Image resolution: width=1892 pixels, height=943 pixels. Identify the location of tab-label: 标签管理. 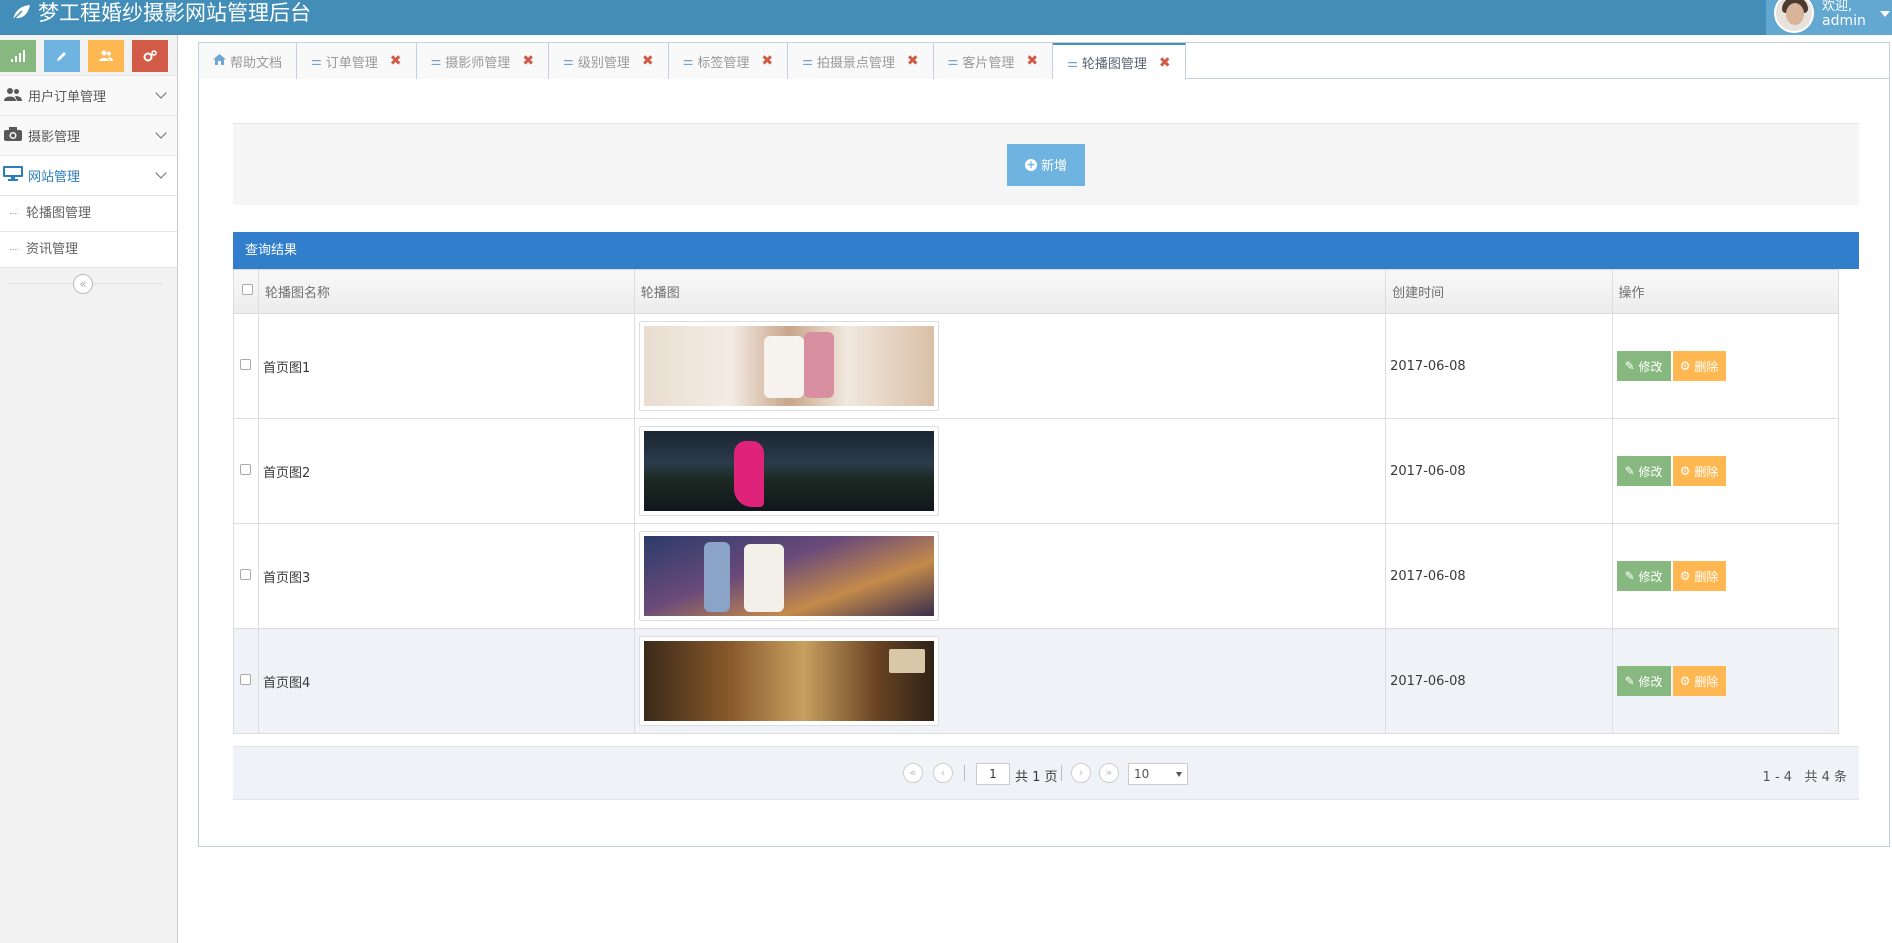
(723, 63).